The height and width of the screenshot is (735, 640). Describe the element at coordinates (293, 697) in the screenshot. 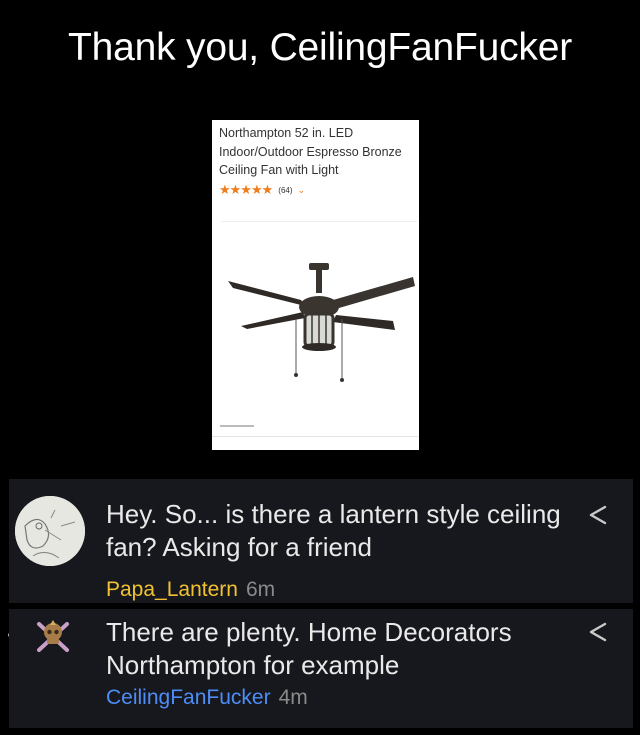

I see `timestamp: 4m` at that location.